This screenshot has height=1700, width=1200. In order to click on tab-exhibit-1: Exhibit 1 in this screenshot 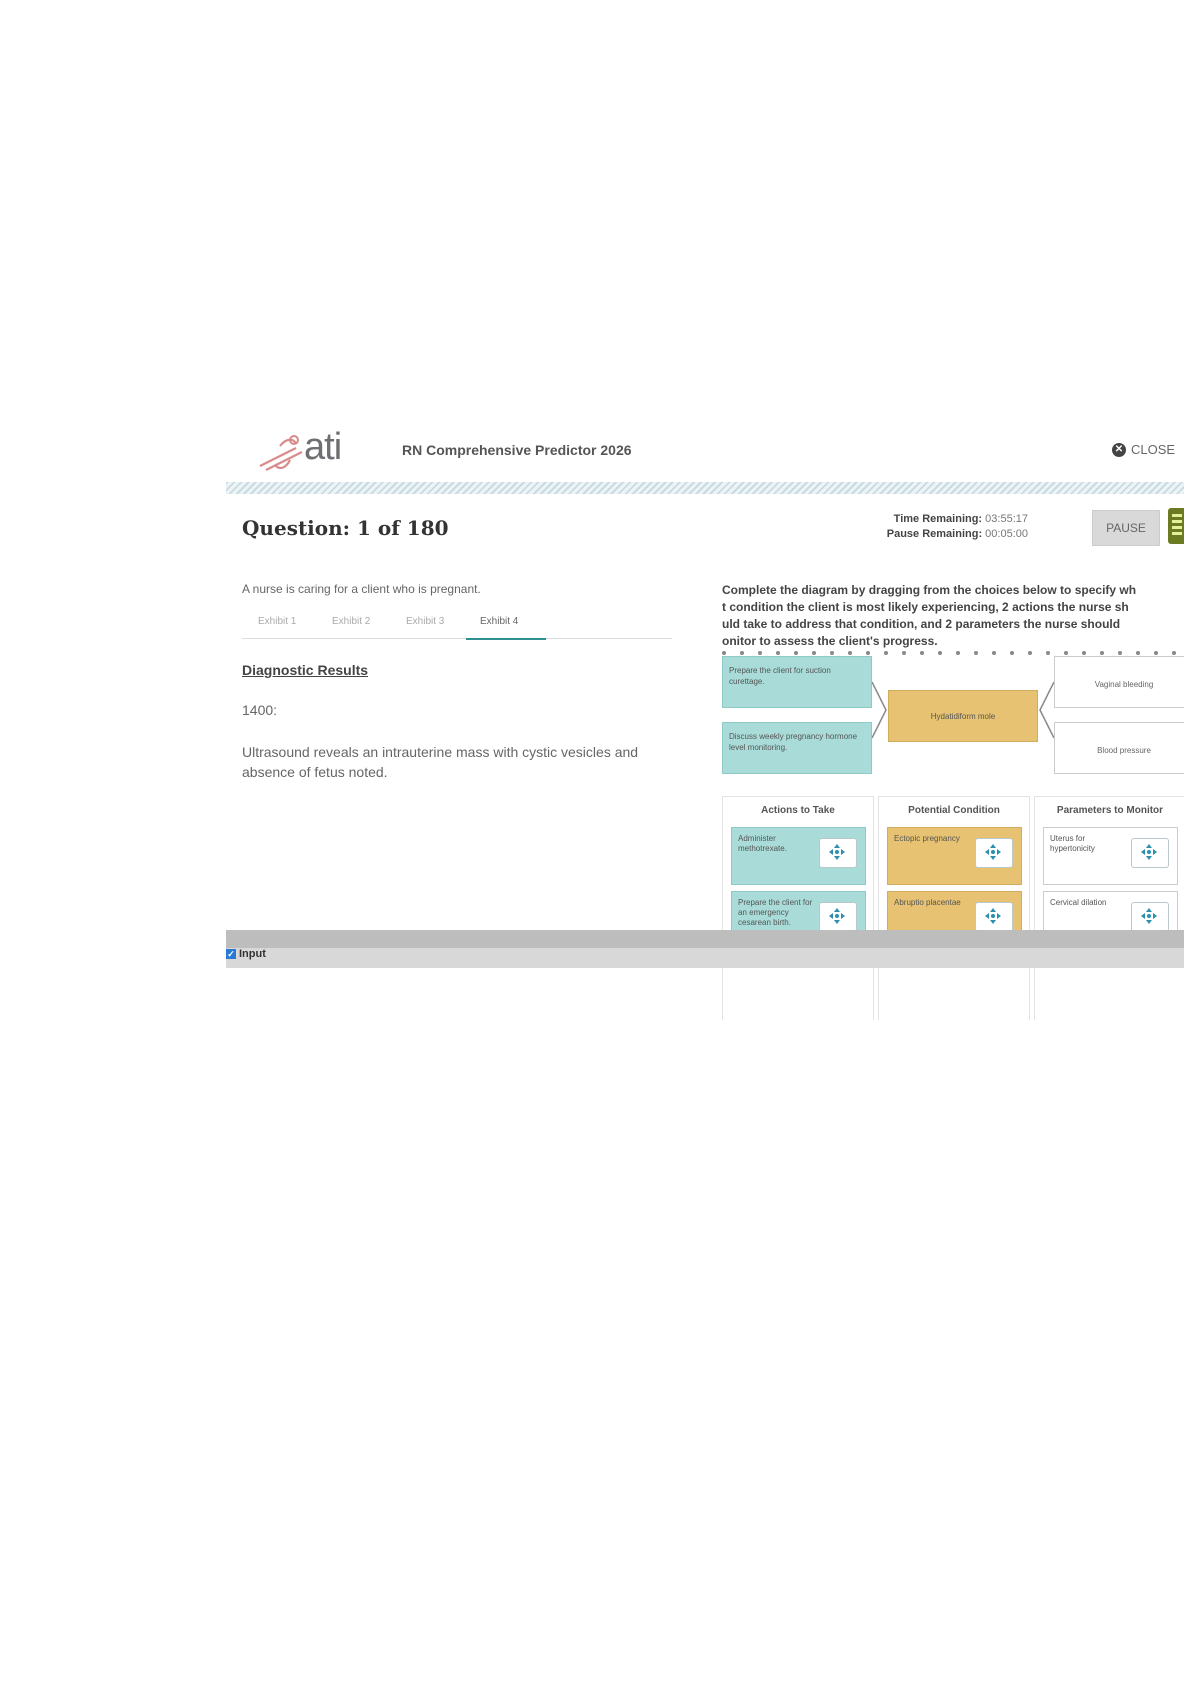, I will do `click(277, 621)`.